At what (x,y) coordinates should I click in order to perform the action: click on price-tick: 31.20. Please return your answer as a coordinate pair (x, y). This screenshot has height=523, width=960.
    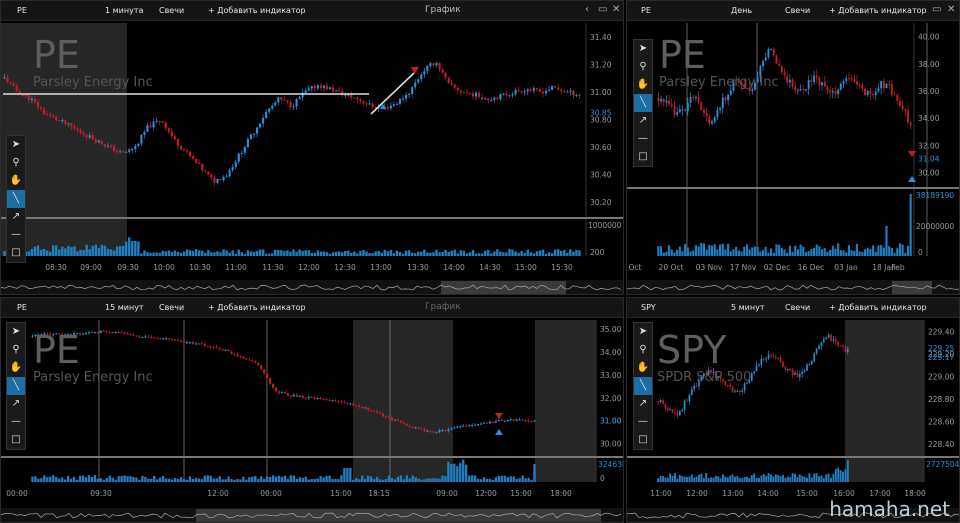
    Looking at the image, I should click on (601, 64).